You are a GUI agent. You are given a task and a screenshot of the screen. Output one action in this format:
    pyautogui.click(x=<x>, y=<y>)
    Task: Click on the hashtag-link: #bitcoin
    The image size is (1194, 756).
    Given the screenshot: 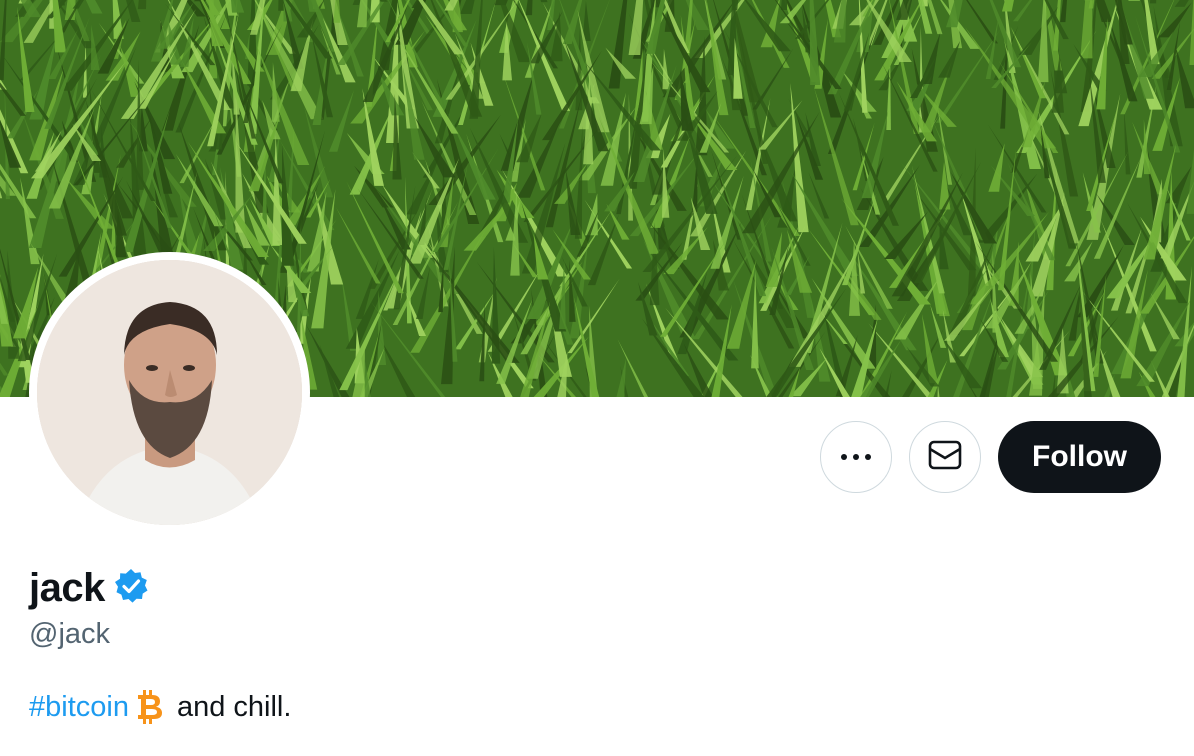 What is the action you would take?
    pyautogui.click(x=79, y=707)
    